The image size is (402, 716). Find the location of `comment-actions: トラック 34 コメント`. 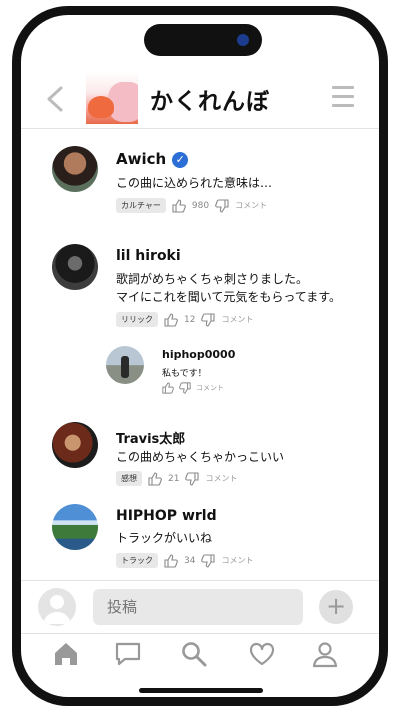

comment-actions: トラック 34 コメント is located at coordinates (184, 560).